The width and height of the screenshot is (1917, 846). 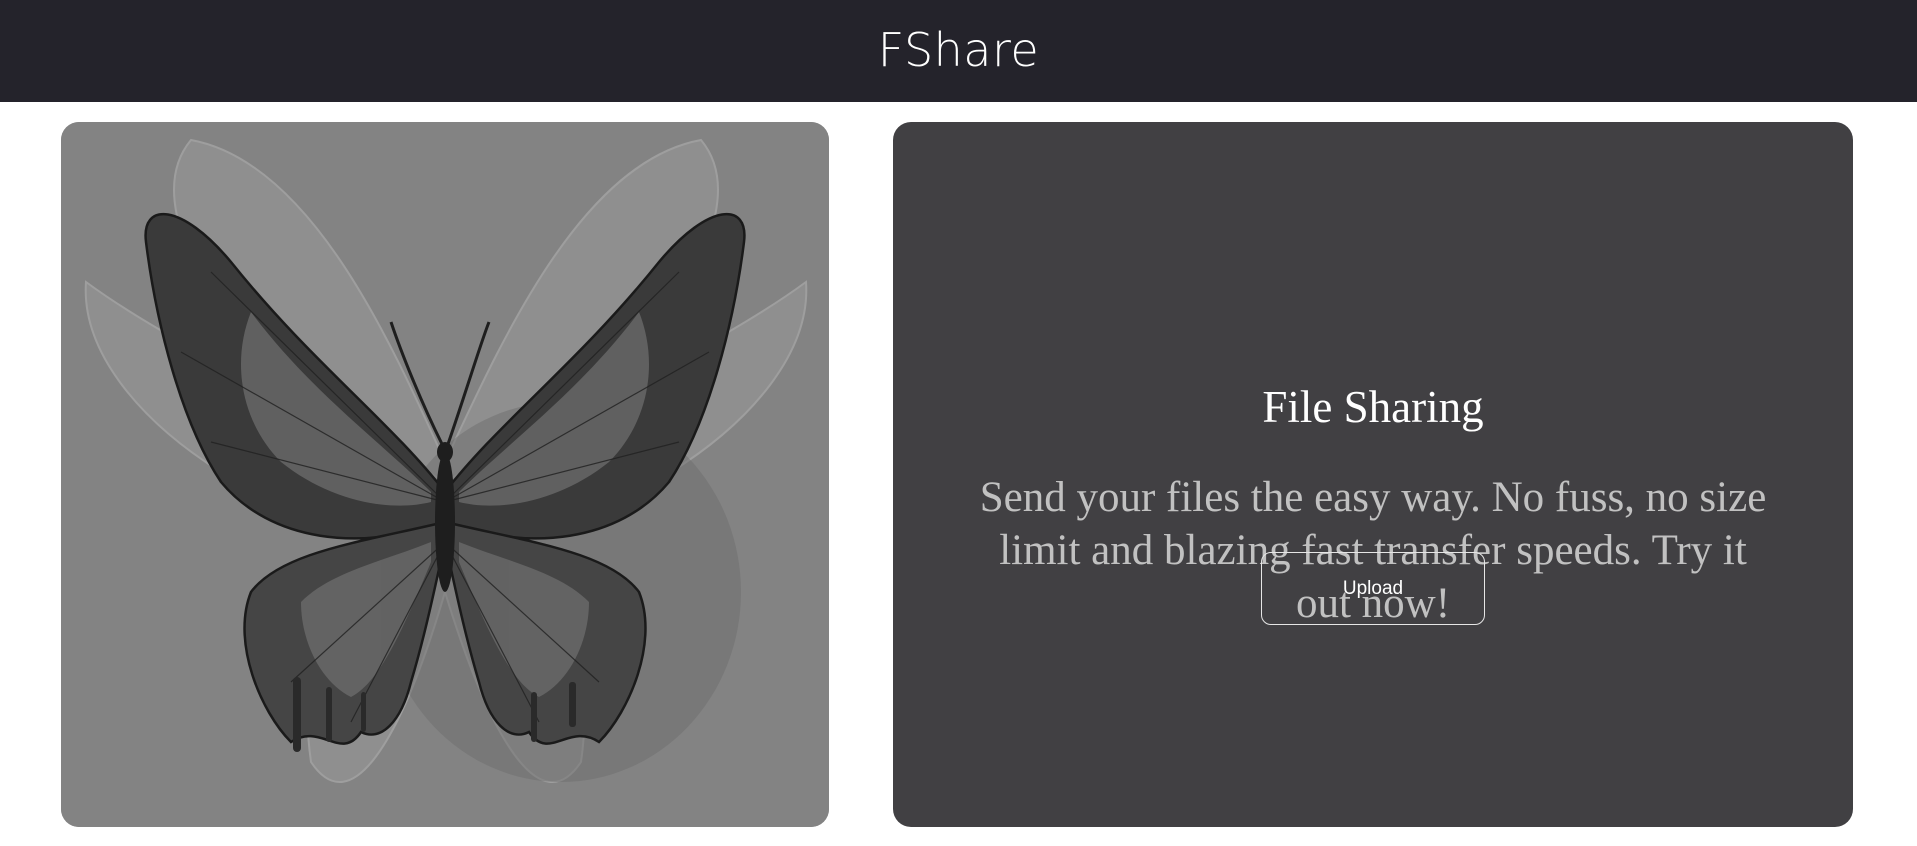 I want to click on card-title: File Sharing, so click(x=1373, y=407).